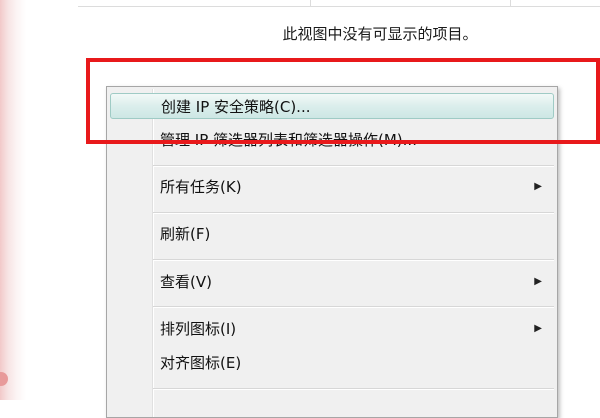 The height and width of the screenshot is (418, 600). What do you see at coordinates (332, 329) in the screenshot?
I see `menu-item-arrange-icons: 排列图标(I) ▶` at bounding box center [332, 329].